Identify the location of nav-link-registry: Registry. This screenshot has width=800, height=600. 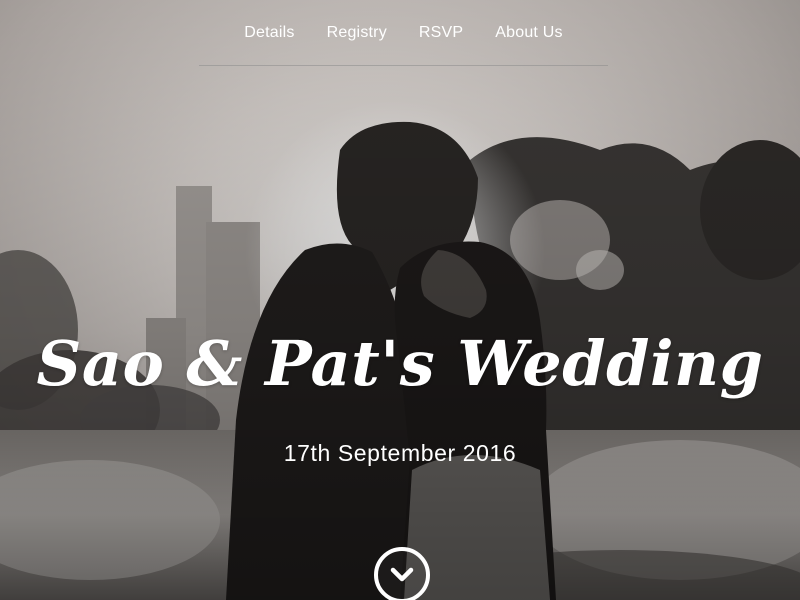
(357, 32).